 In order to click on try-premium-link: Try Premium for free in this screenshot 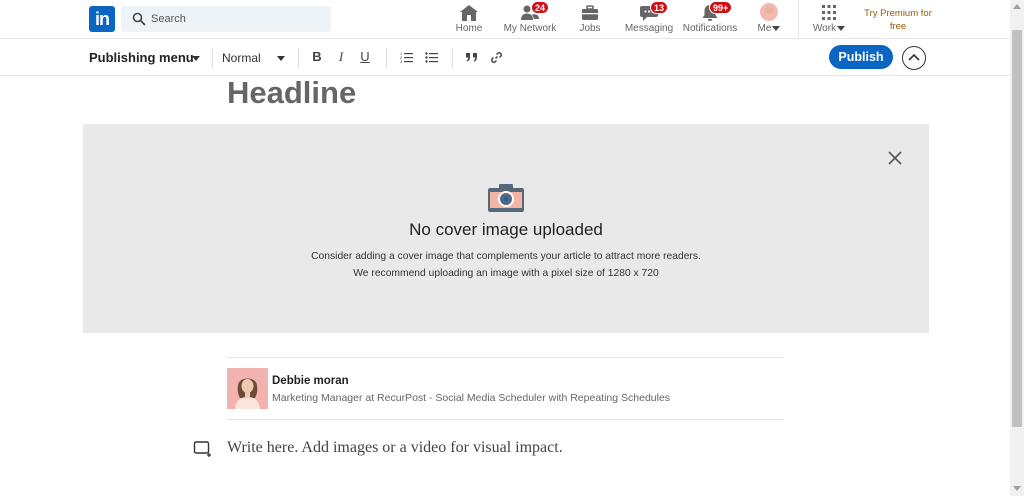, I will do `click(898, 20)`.